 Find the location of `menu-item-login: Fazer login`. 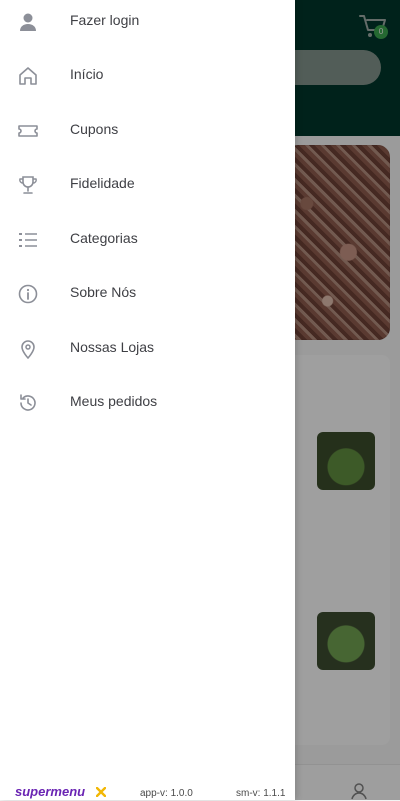

menu-item-login: Fazer login is located at coordinates (147, 24).